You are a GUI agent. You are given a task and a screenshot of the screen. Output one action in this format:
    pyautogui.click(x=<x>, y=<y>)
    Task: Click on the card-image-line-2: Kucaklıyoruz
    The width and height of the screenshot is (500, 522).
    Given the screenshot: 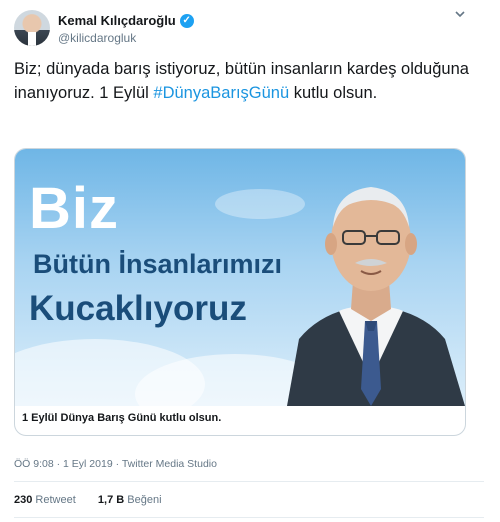 What is the action you would take?
    pyautogui.click(x=138, y=308)
    